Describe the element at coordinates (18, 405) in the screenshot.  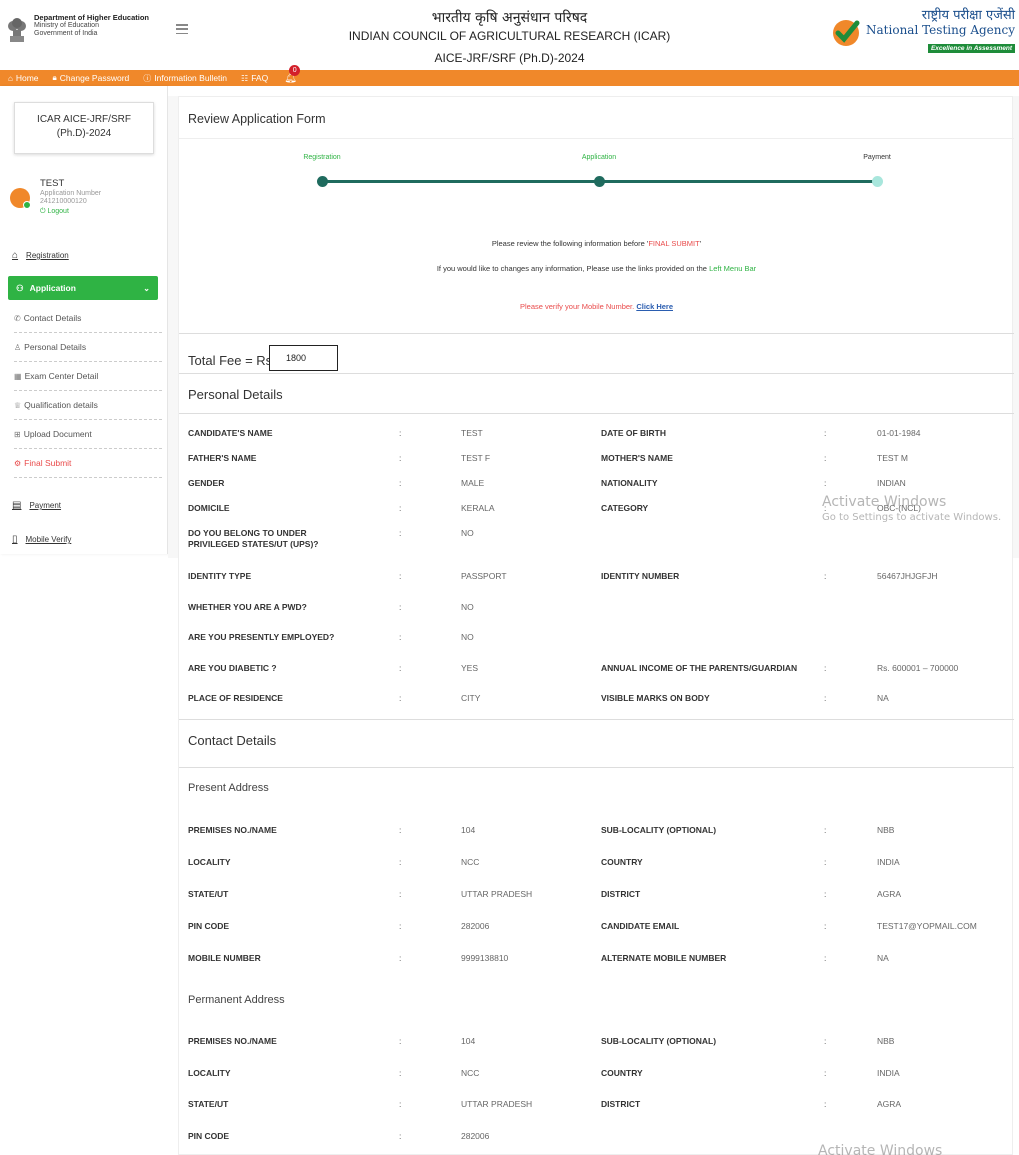
I see `graduation-icon: ♕` at that location.